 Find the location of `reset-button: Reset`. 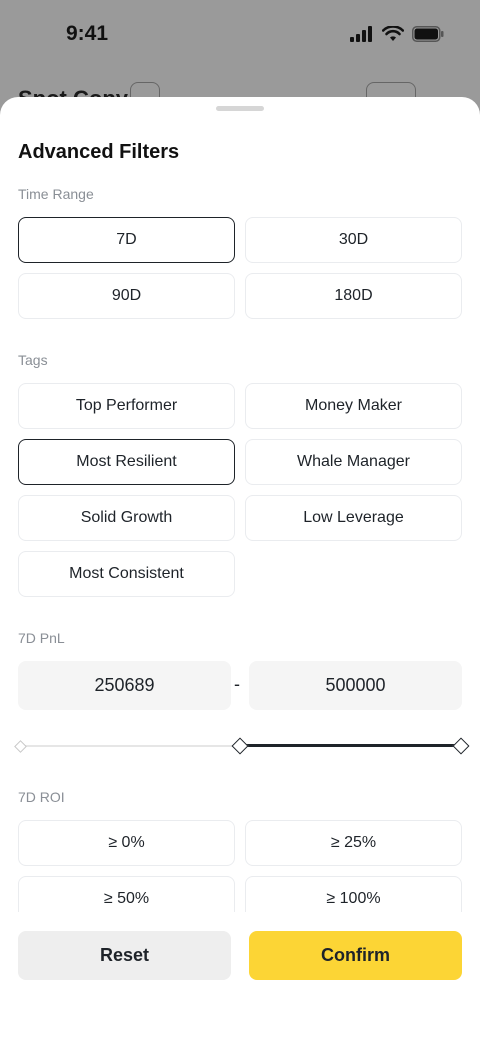

reset-button: Reset is located at coordinates (124, 955).